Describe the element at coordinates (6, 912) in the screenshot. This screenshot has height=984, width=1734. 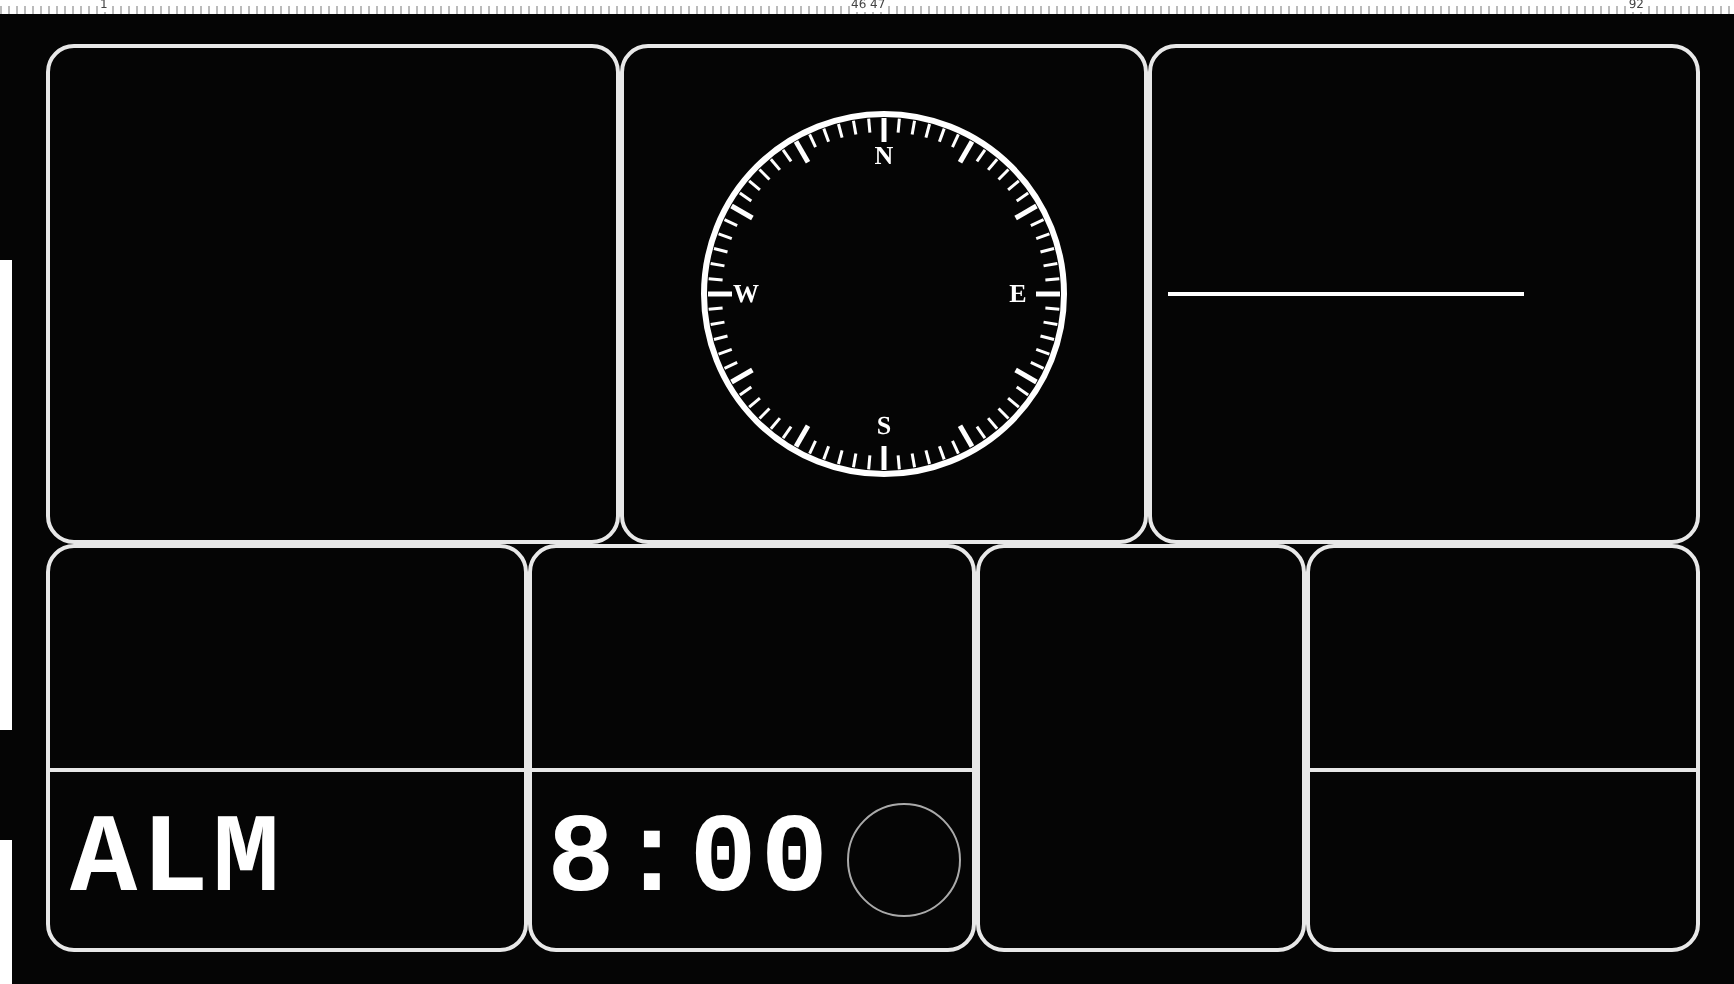
I see `edge-mark` at that location.